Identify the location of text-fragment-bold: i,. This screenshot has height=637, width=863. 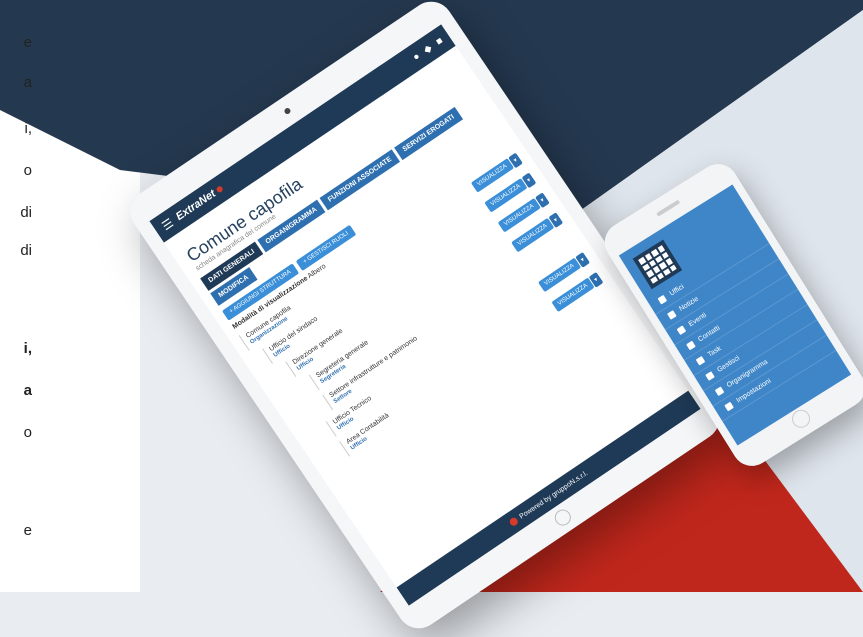
(27, 348).